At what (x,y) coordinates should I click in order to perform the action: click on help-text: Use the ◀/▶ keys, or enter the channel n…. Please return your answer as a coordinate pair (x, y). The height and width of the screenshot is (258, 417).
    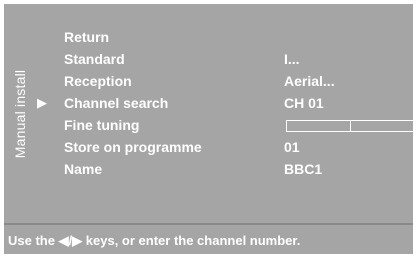
    Looking at the image, I should click on (154, 240).